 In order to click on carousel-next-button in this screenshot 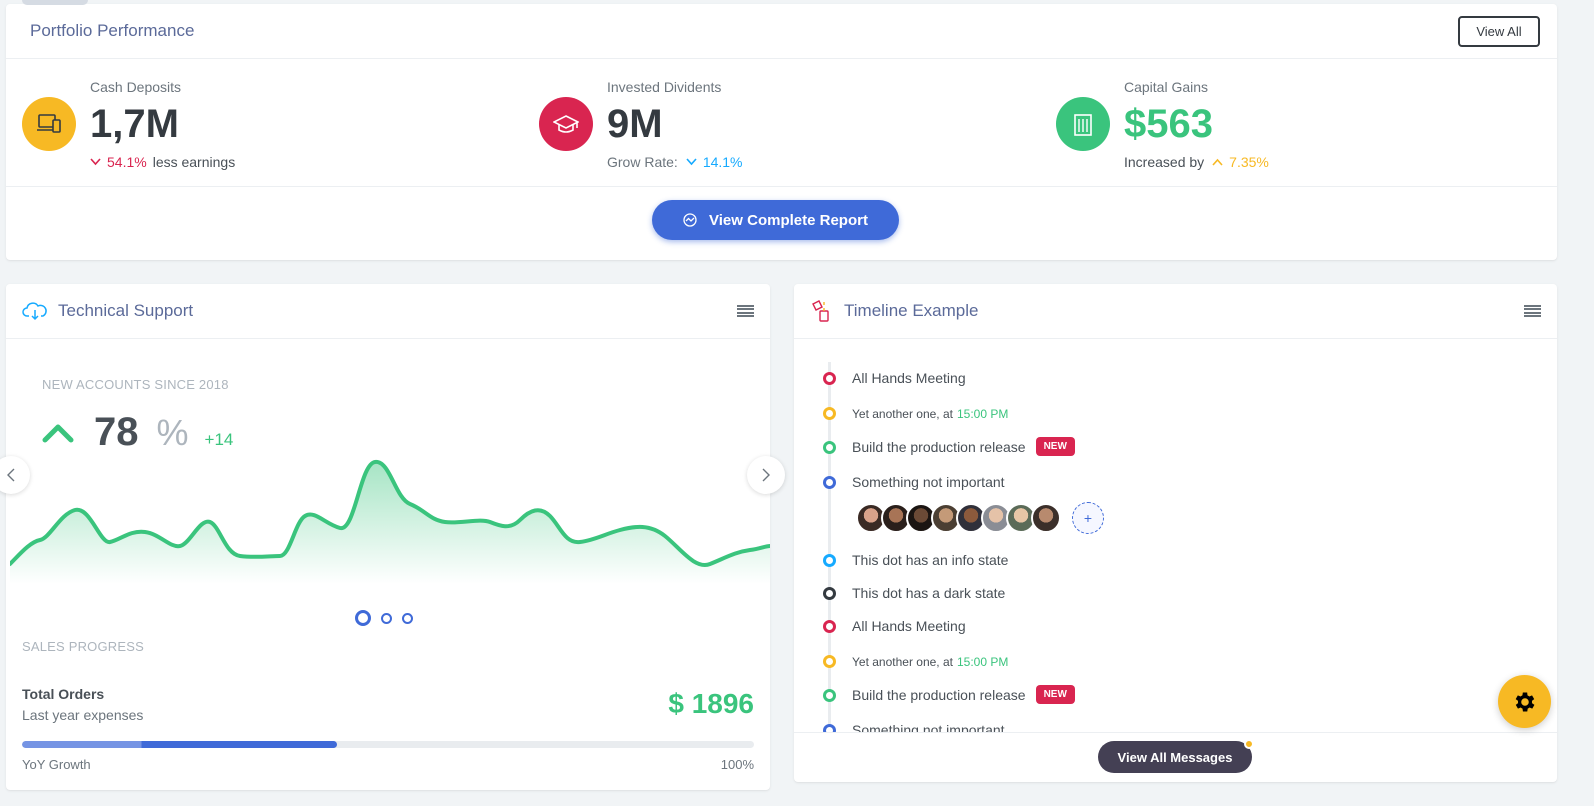, I will do `click(766, 475)`.